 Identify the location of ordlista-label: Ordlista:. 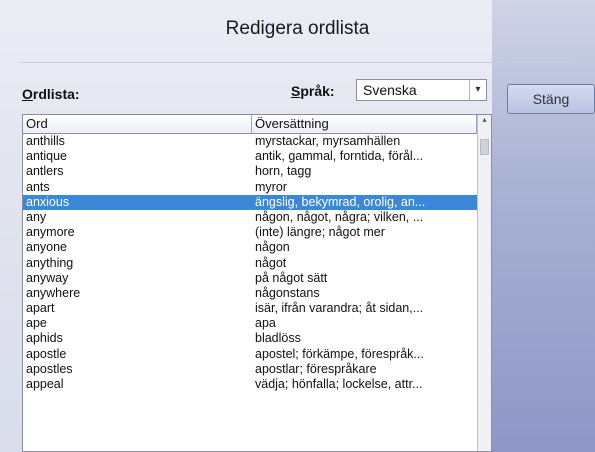
(51, 94).